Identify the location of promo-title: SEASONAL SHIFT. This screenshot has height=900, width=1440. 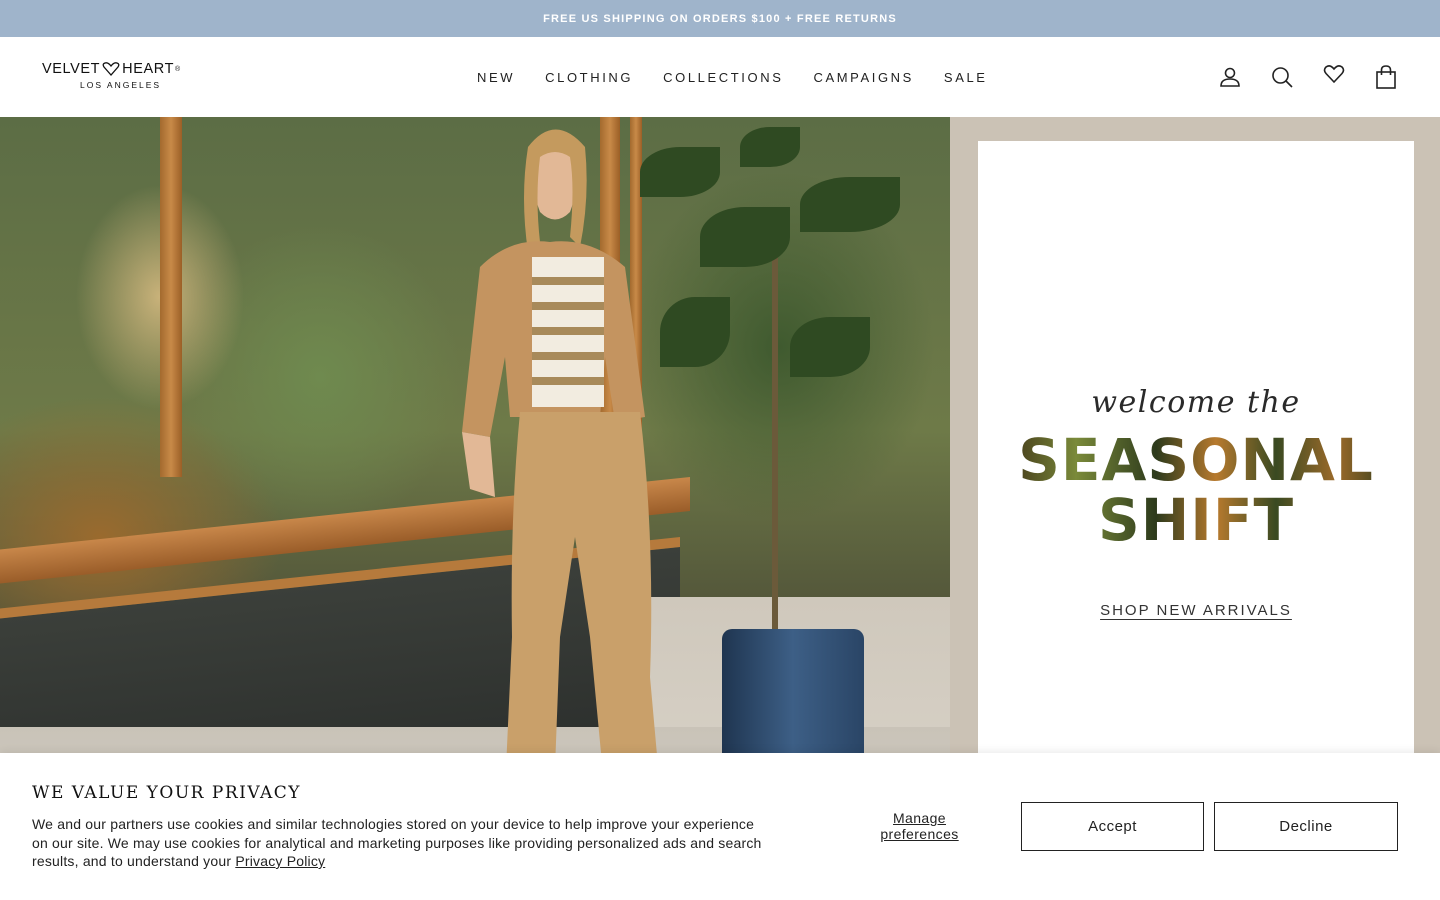
(1196, 490).